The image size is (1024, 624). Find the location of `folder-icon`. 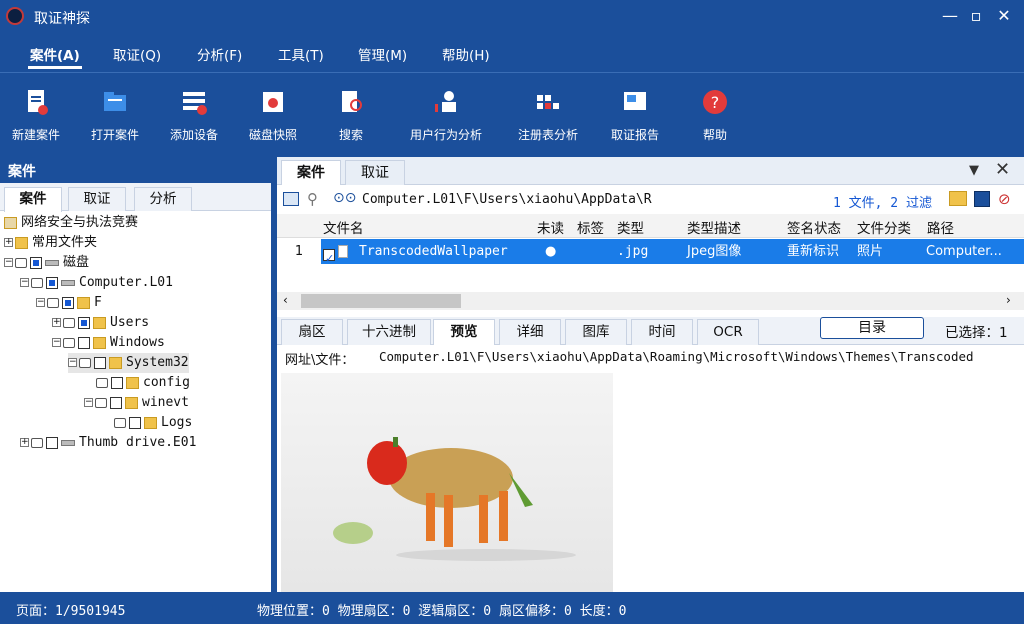

folder-icon is located at coordinates (99, 342).